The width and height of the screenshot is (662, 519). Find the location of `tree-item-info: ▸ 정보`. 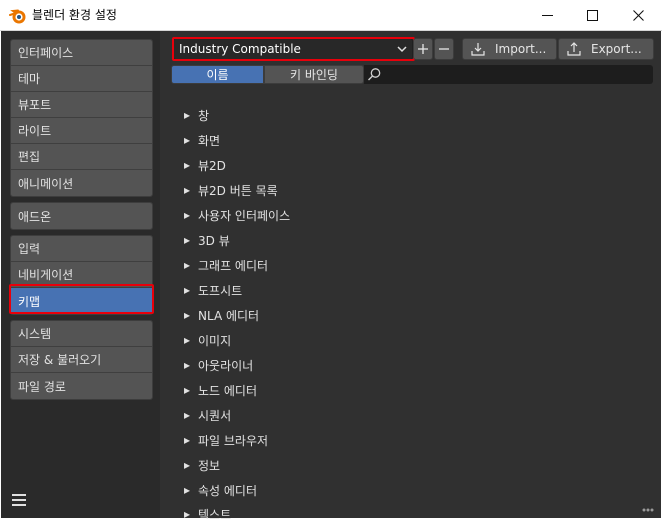

tree-item-info: ▸ 정보 is located at coordinates (202, 465).